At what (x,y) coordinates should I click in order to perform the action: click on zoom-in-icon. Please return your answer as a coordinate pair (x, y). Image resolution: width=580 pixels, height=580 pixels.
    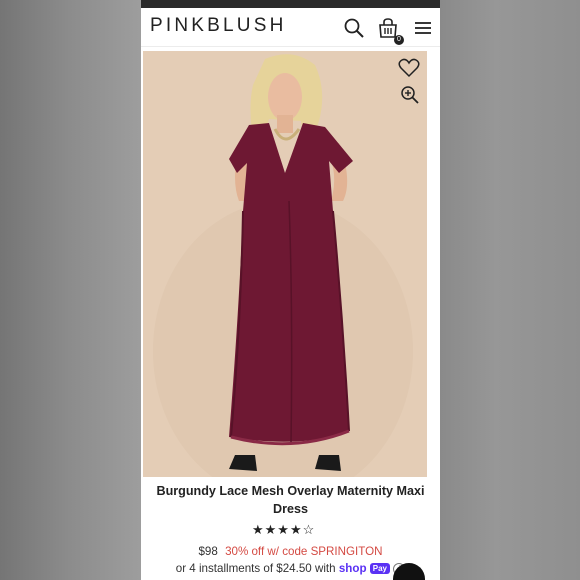
    Looking at the image, I should click on (410, 95).